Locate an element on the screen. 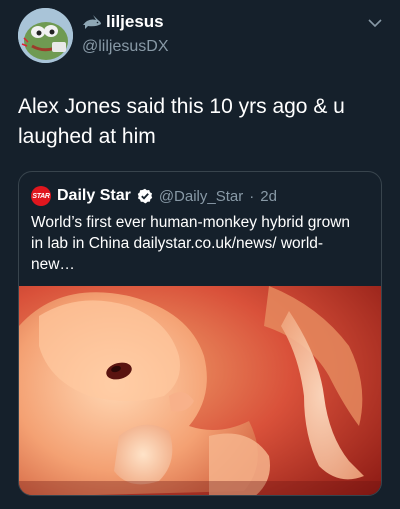 Image resolution: width=400 pixels, height=509 pixels. quoted-timestamp: 2d is located at coordinates (268, 196).